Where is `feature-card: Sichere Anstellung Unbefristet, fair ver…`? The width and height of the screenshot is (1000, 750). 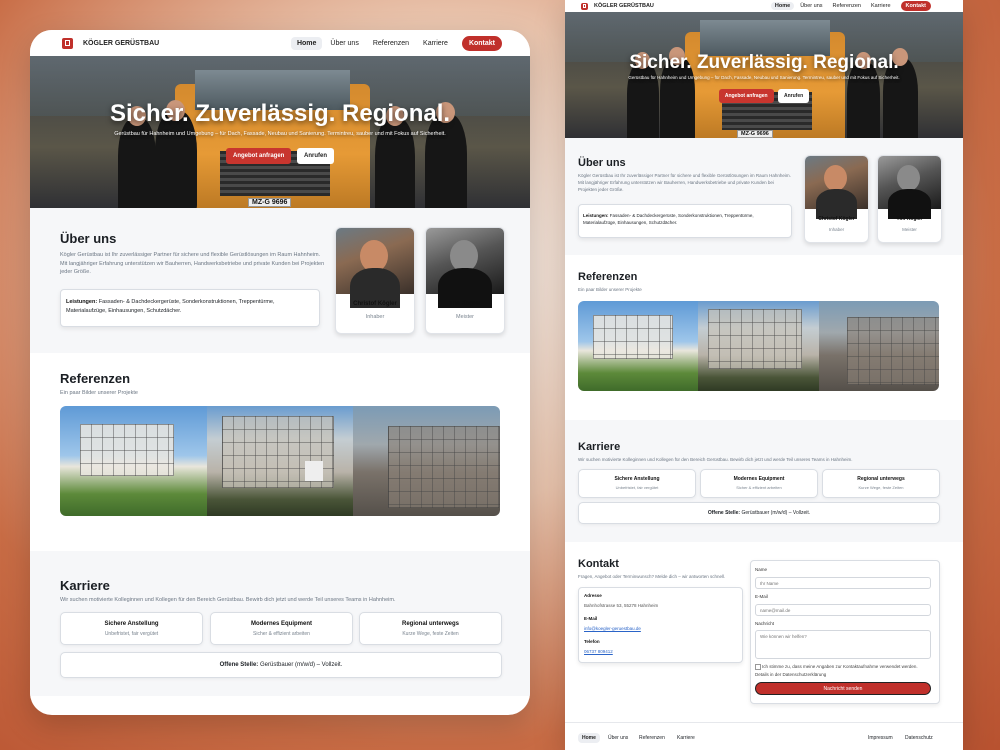 feature-card: Sichere Anstellung Unbefristet, fair ver… is located at coordinates (637, 483).